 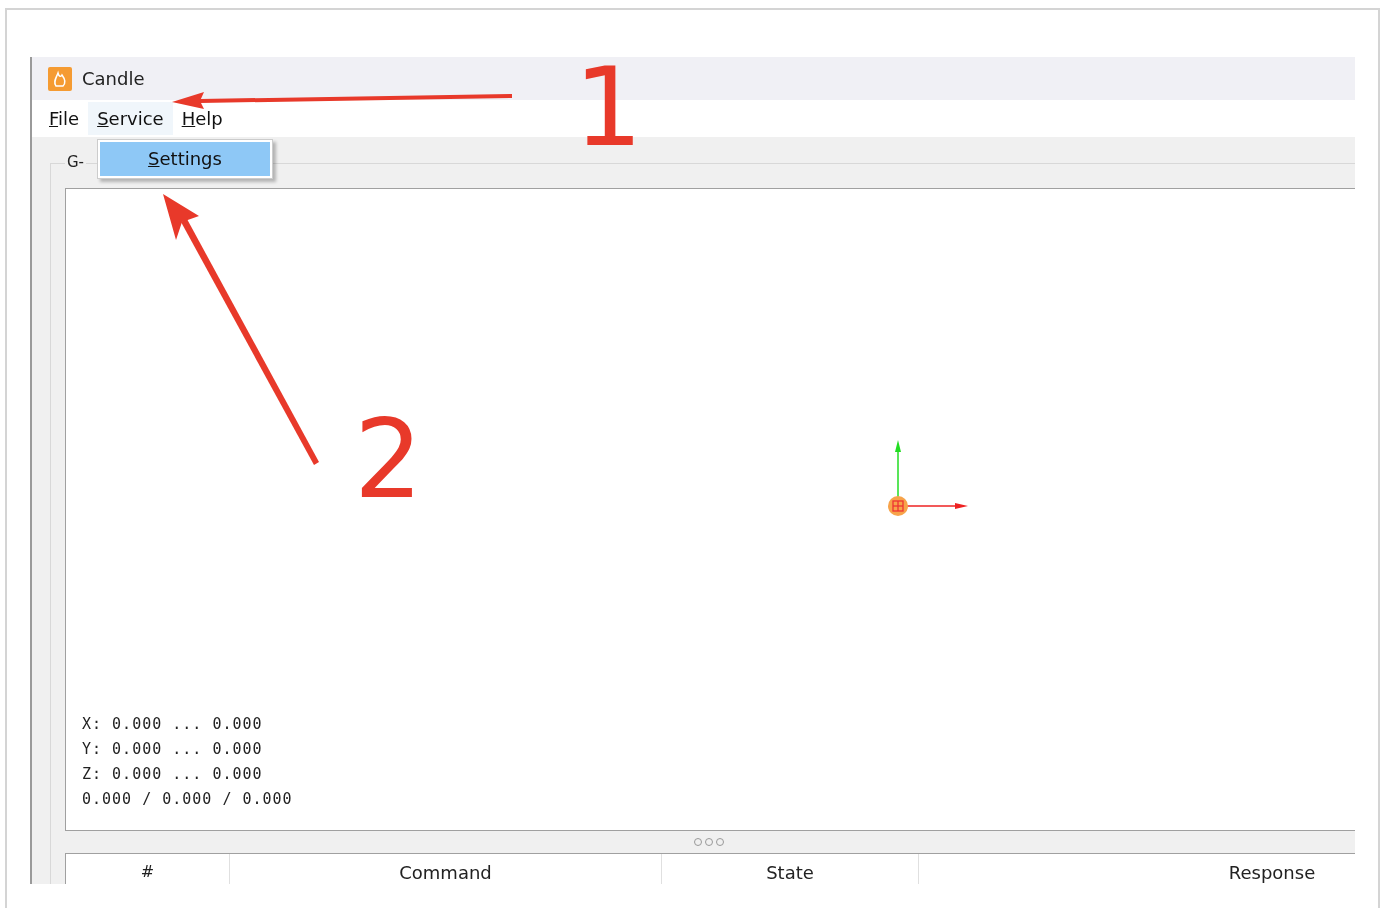 What do you see at coordinates (790, 869) in the screenshot?
I see `column-header: State` at bounding box center [790, 869].